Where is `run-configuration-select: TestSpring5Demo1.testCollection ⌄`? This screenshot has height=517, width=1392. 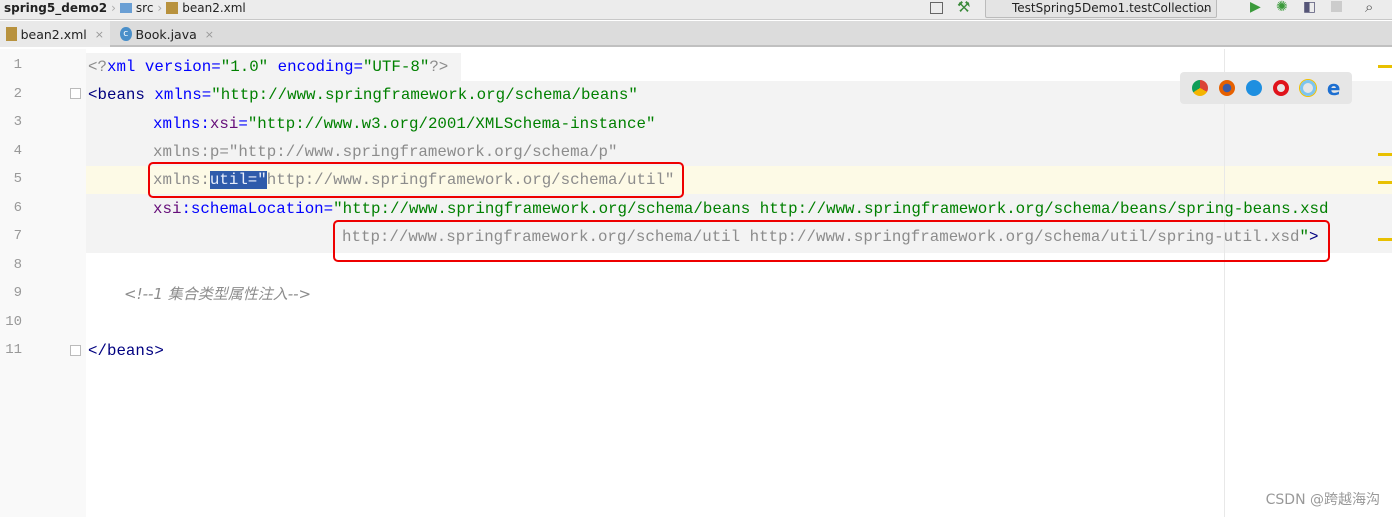
run-configuration-select: TestSpring5Demo1.testCollection ⌄ is located at coordinates (1101, 9).